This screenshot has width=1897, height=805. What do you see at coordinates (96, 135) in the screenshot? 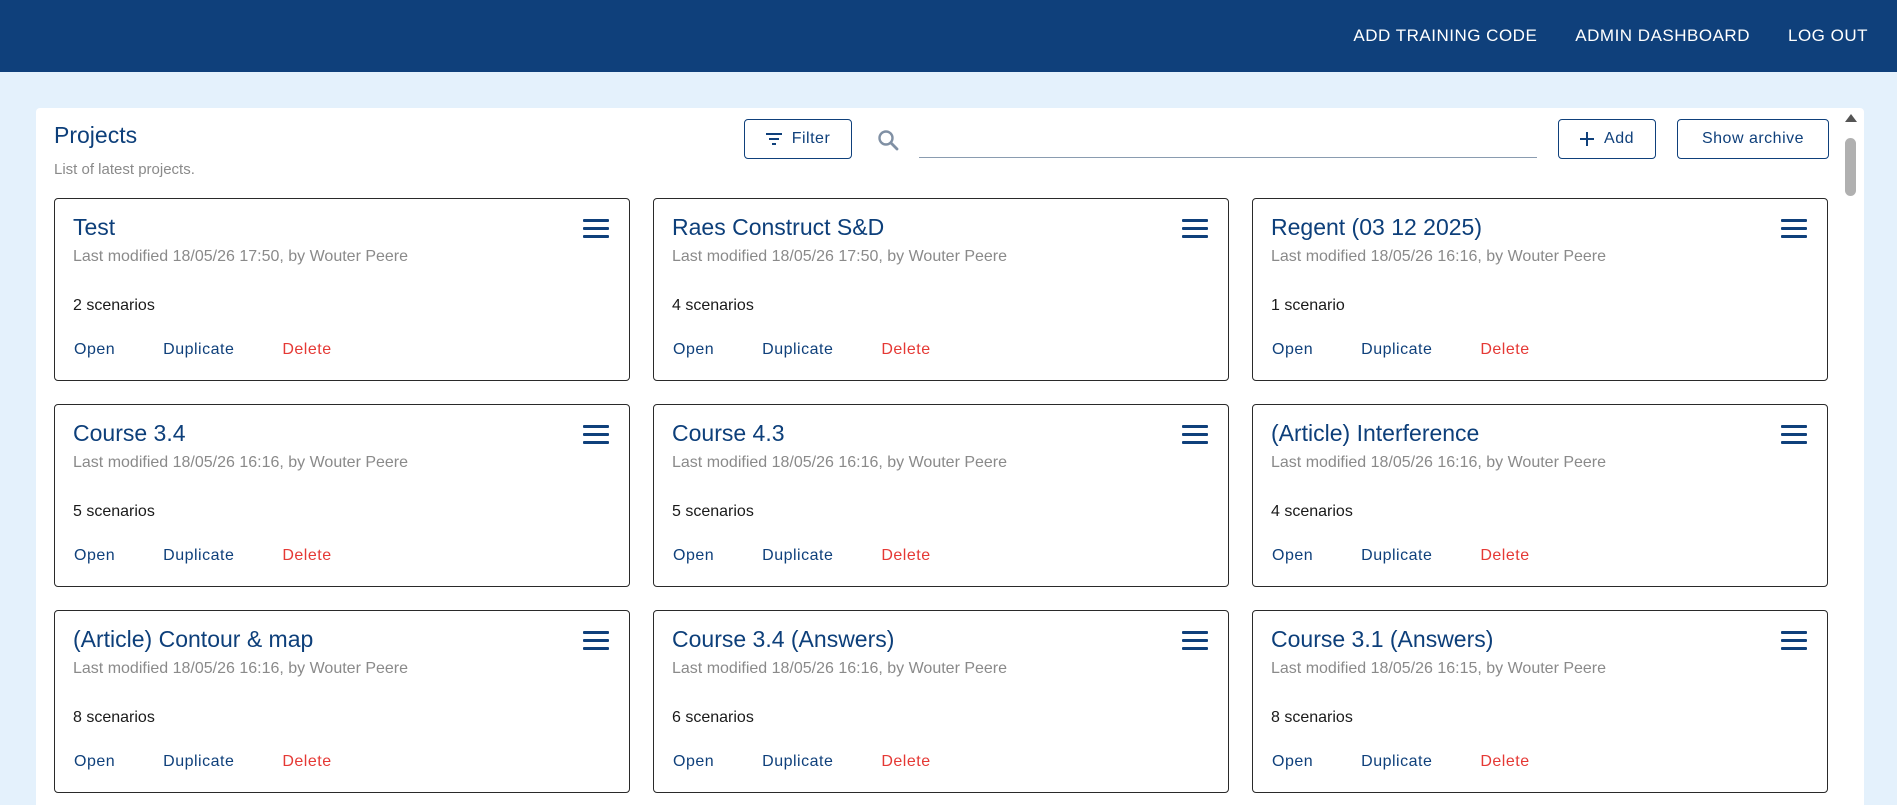
I see `page-title: Projects` at bounding box center [96, 135].